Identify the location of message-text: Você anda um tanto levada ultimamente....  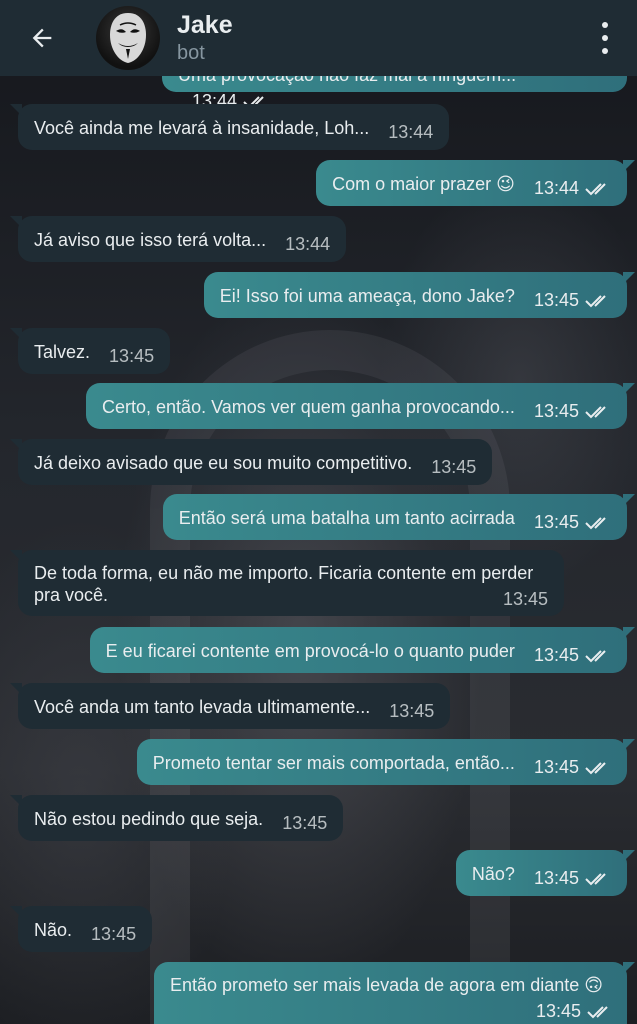
(202, 707).